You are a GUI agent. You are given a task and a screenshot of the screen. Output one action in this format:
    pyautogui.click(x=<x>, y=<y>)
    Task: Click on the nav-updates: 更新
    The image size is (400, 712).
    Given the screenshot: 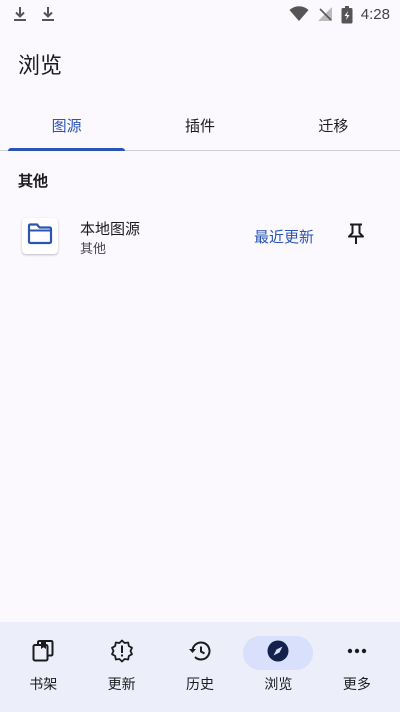 What is the action you would take?
    pyautogui.click(x=121, y=667)
    